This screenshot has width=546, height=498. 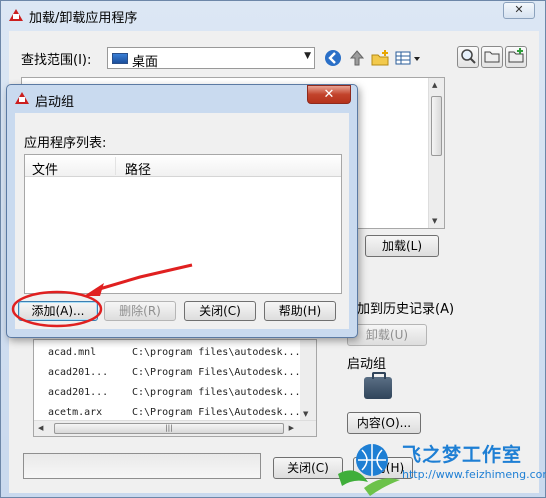 I want to click on look-in-label: 查找范围(I):, so click(x=56, y=60).